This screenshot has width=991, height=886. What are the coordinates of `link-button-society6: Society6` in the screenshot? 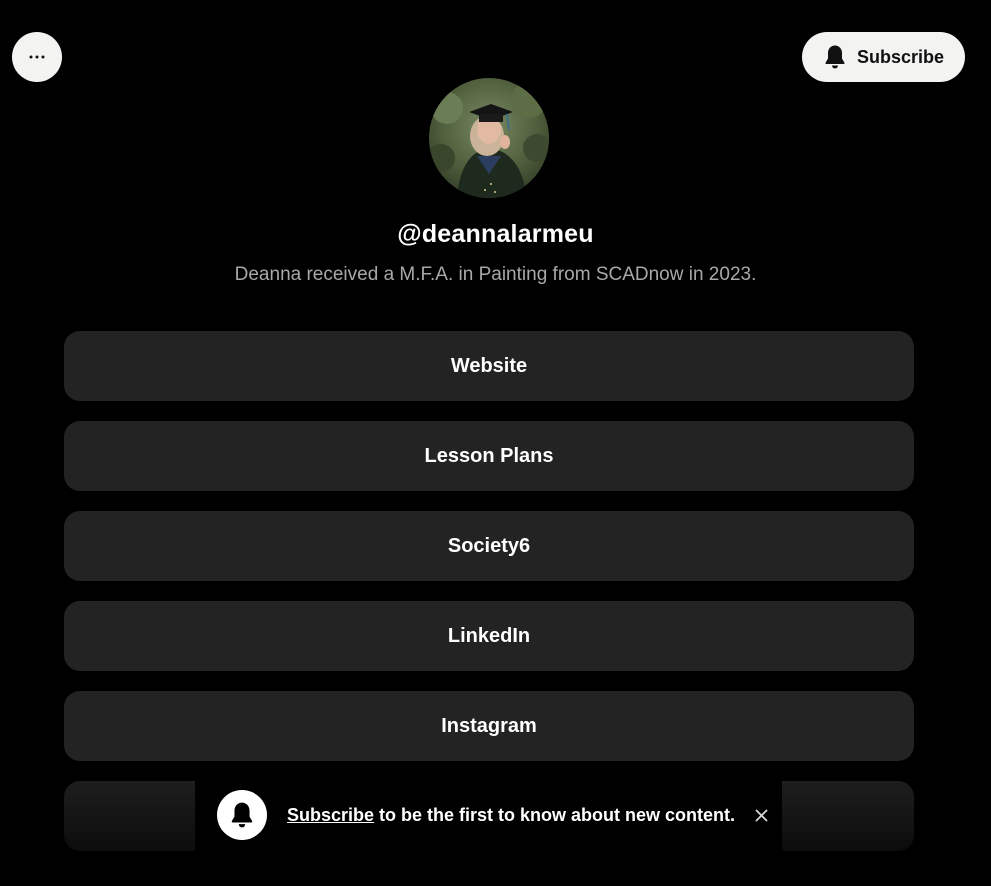 It's located at (489, 546).